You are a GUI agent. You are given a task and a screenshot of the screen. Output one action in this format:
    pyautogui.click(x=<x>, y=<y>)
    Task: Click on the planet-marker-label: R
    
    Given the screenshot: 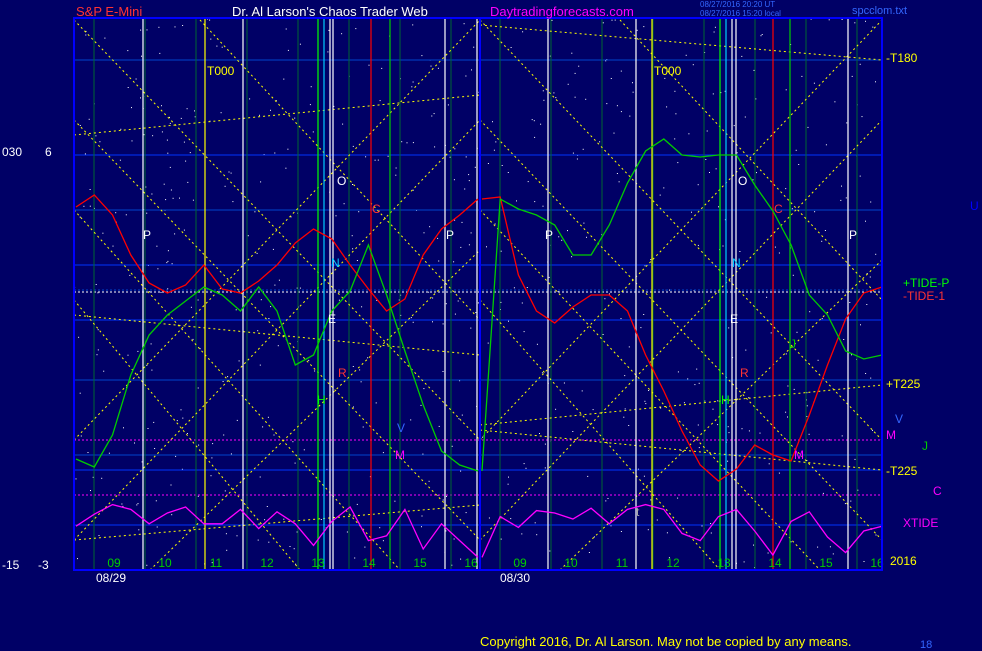 What is the action you would take?
    pyautogui.click(x=744, y=373)
    